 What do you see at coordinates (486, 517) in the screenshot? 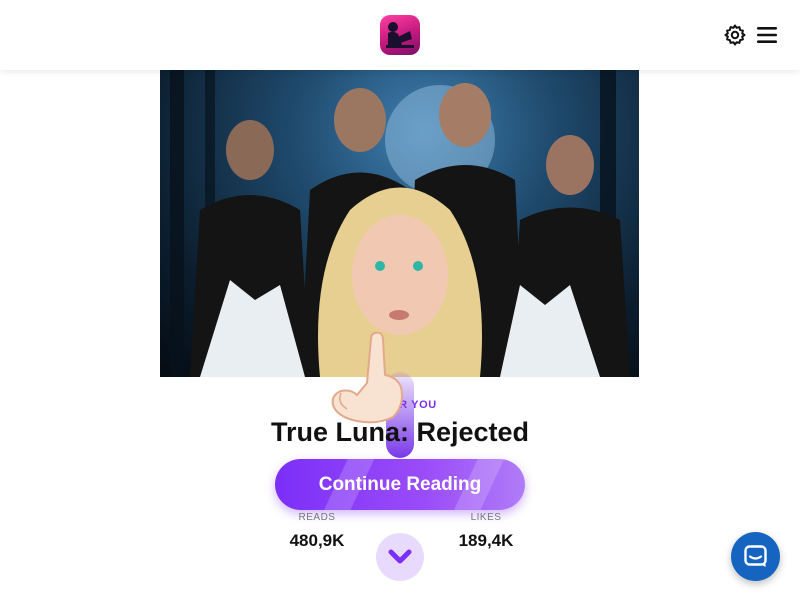
I see `likes-label: LIKES` at bounding box center [486, 517].